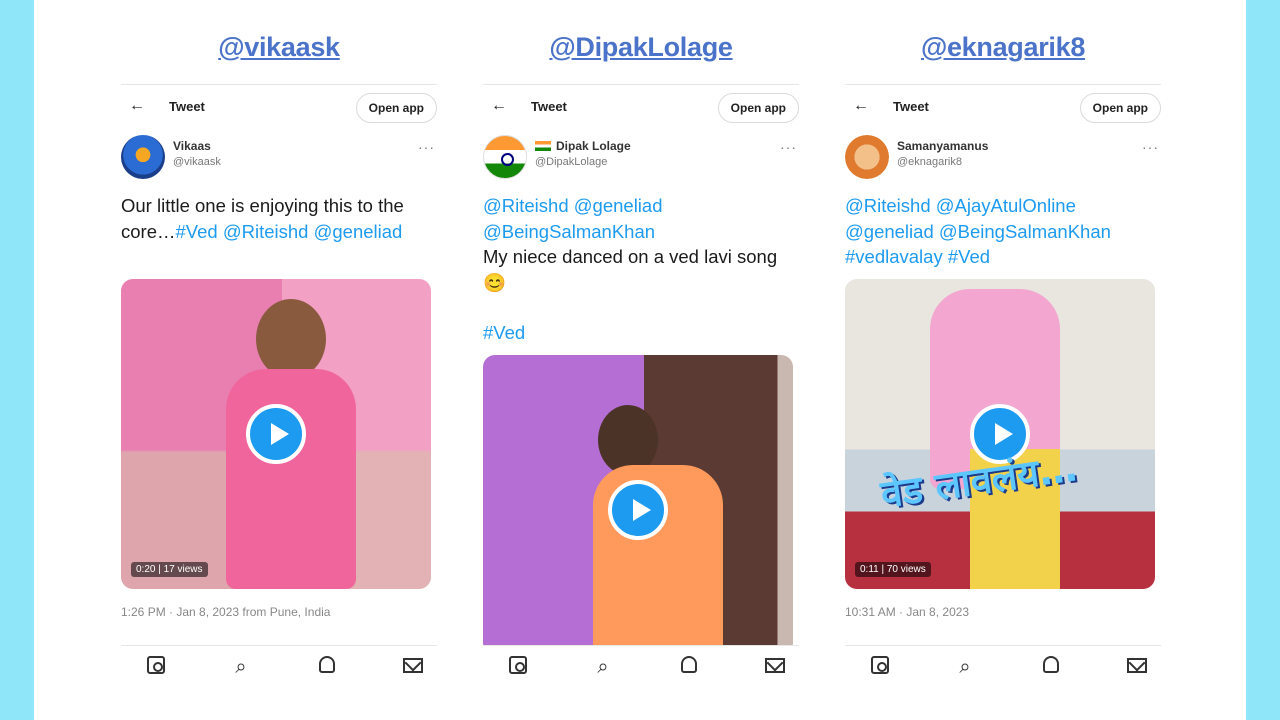 The width and height of the screenshot is (1280, 720). What do you see at coordinates (279, 47) in the screenshot?
I see `column-handle-title: @vikaask` at bounding box center [279, 47].